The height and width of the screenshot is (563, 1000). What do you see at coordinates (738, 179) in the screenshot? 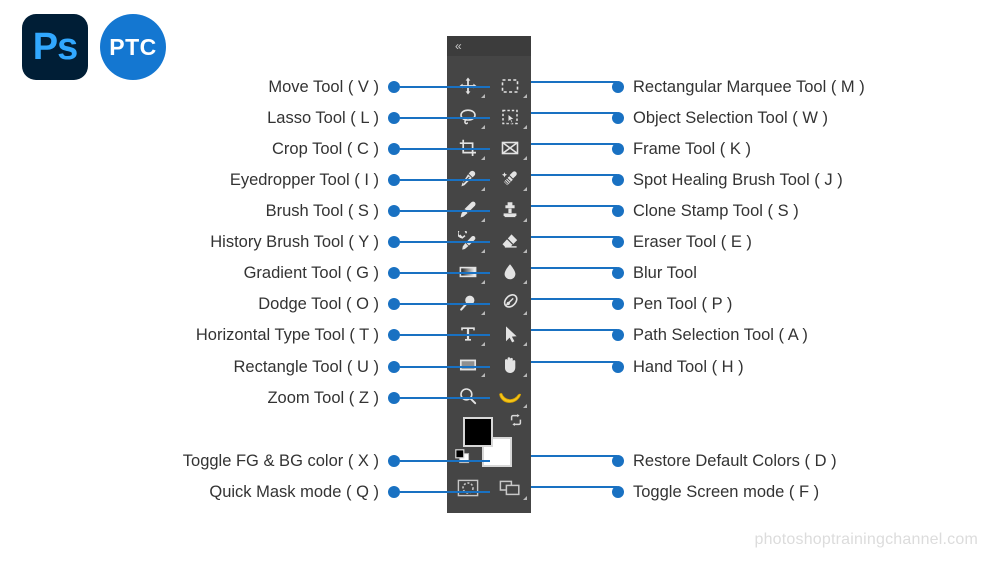
I see `callout-label: Spot Healing Brush Tool ( J )` at bounding box center [738, 179].